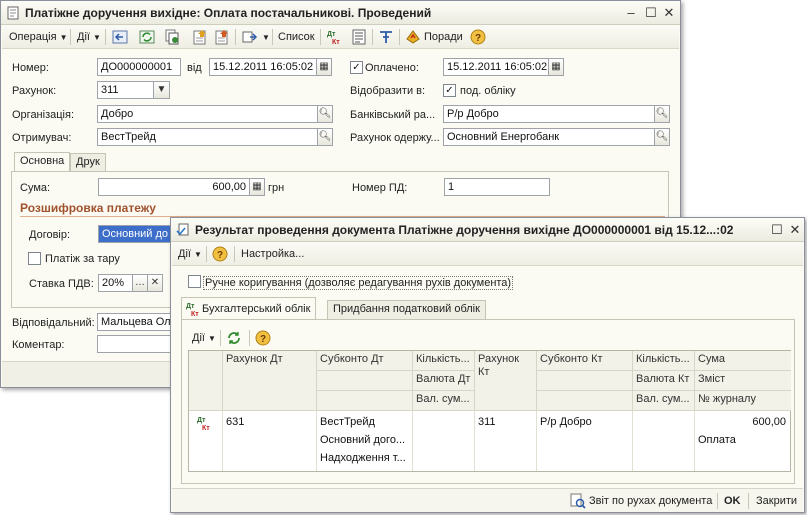  I want to click on paid-checkbox: ✓, so click(356, 67).